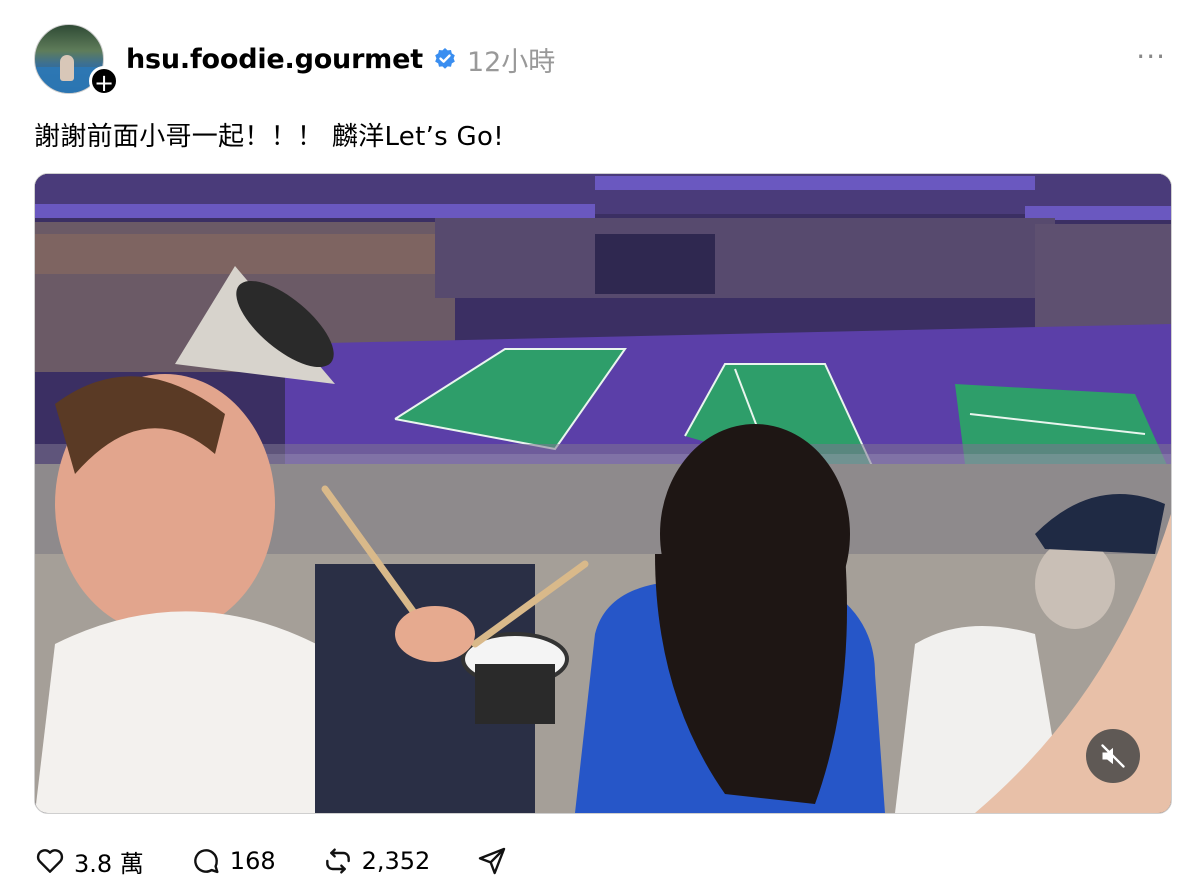  I want to click on mute-button, so click(1113, 756).